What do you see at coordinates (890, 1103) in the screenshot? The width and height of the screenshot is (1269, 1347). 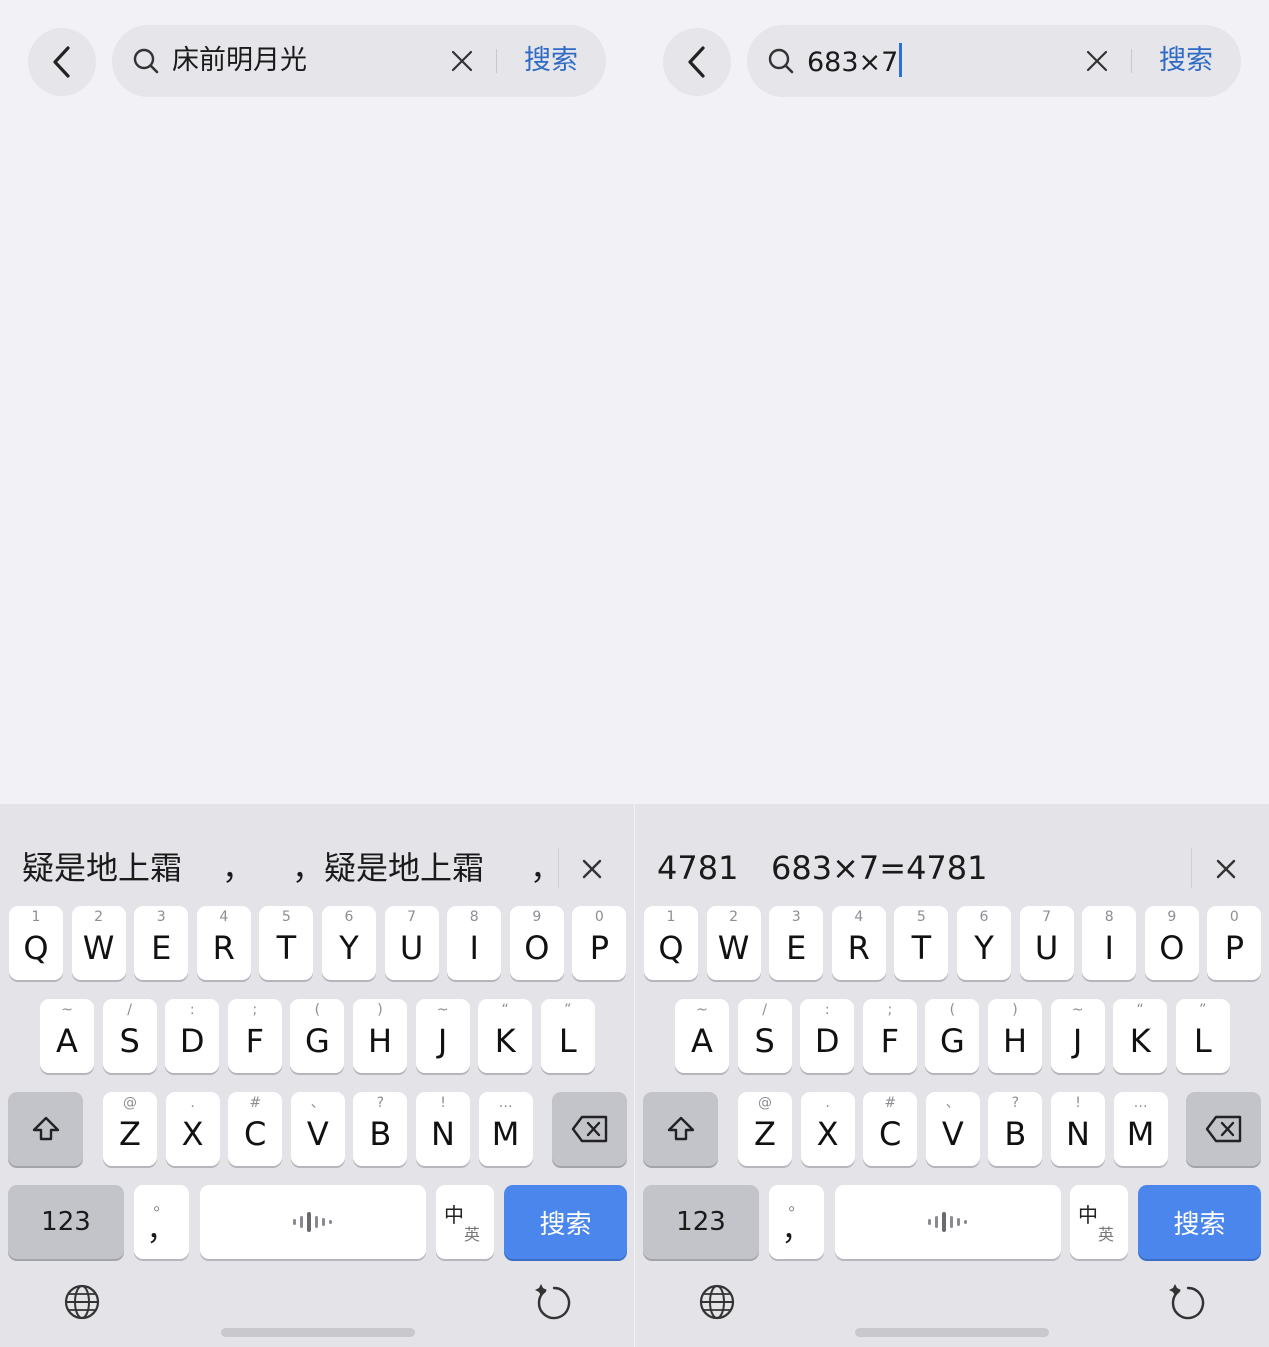 I see `key-alt-symbol: #` at bounding box center [890, 1103].